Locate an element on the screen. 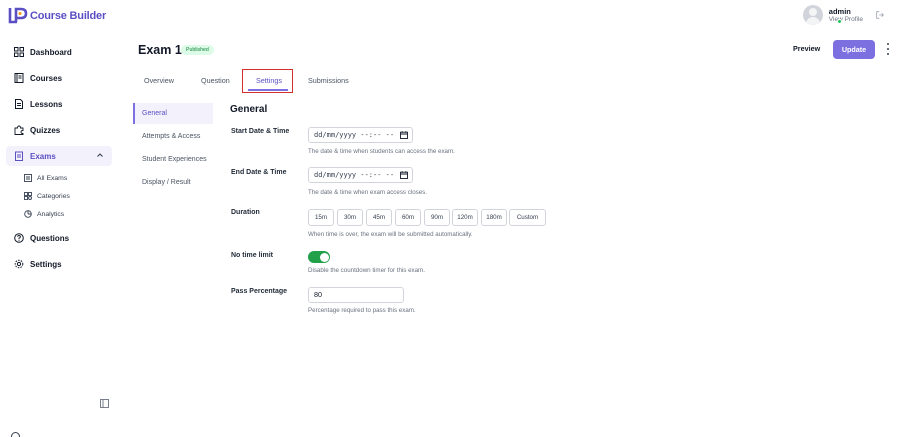  sidebar-item-label: Exams is located at coordinates (43, 156).